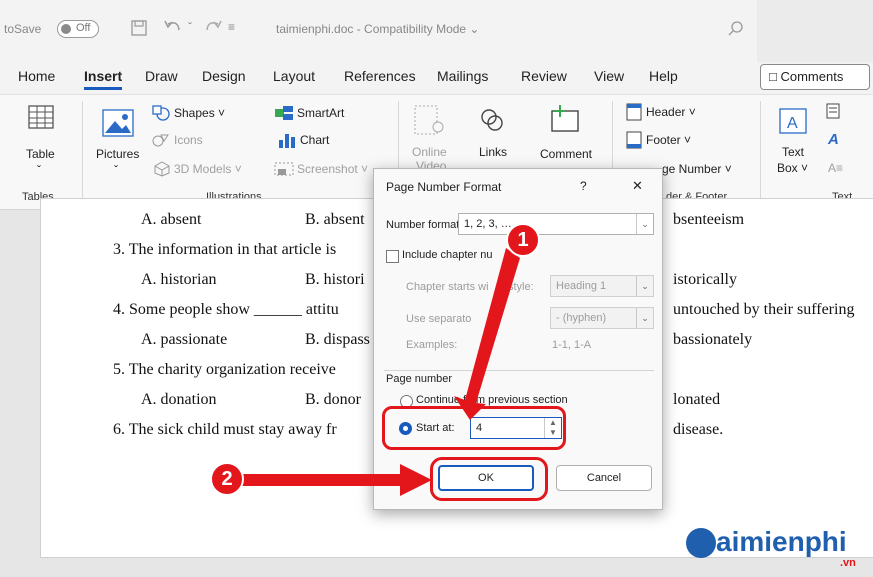 The image size is (873, 577). I want to click on watermark-logo, so click(701, 543).